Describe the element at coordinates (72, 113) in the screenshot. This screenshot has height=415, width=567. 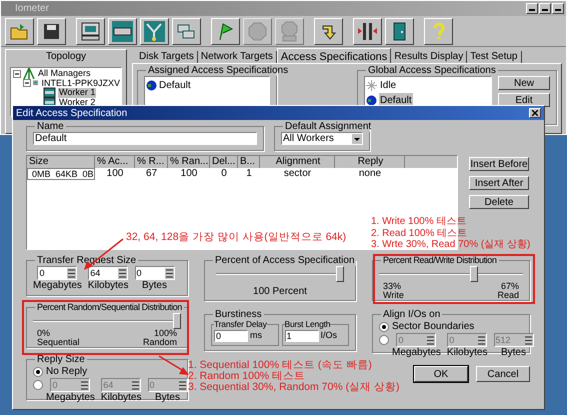
I see `dialog-title: Edit Access Specification` at that location.